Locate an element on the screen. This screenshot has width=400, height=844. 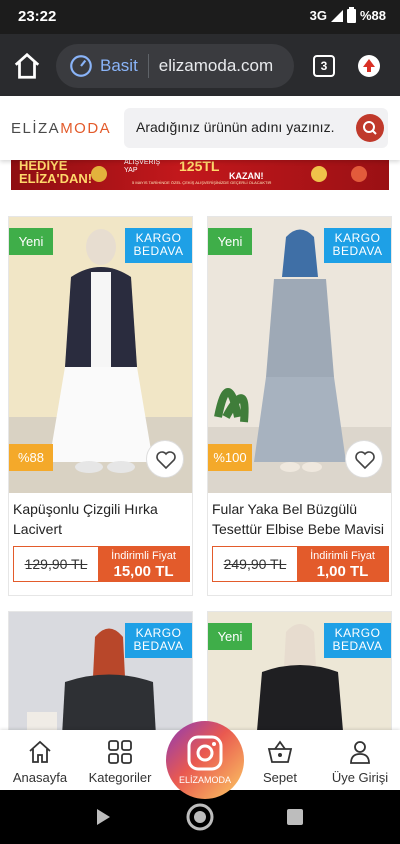
status-bar: 23:22 3G %88 is located at coordinates (200, 17).